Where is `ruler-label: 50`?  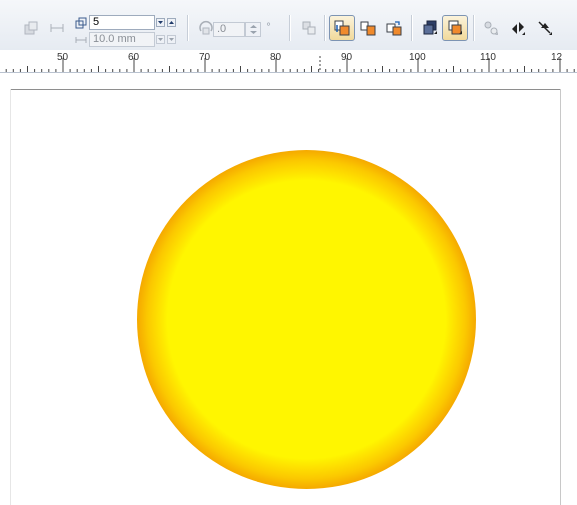 ruler-label: 50 is located at coordinates (63, 57).